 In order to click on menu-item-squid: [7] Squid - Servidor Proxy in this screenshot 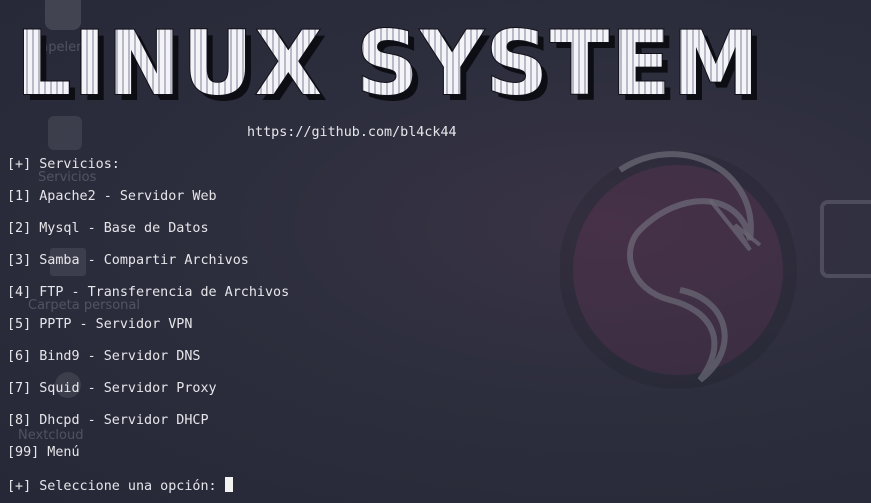, I will do `click(112, 388)`.